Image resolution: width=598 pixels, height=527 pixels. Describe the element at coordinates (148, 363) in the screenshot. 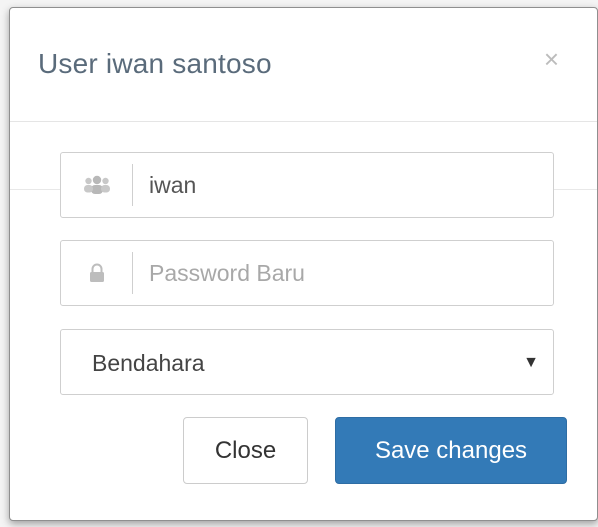

I see `role-selected-value: Bendahara` at that location.